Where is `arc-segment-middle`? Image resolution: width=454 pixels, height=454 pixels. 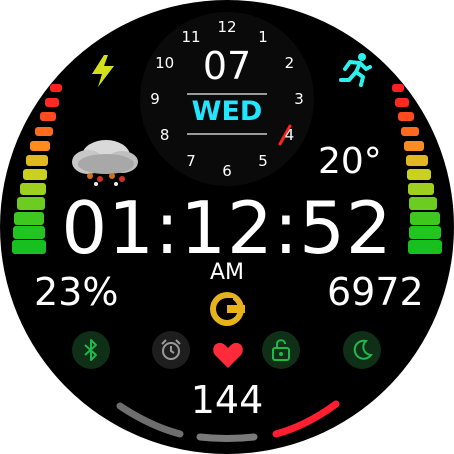
arc-segment-middle is located at coordinates (227, 437).